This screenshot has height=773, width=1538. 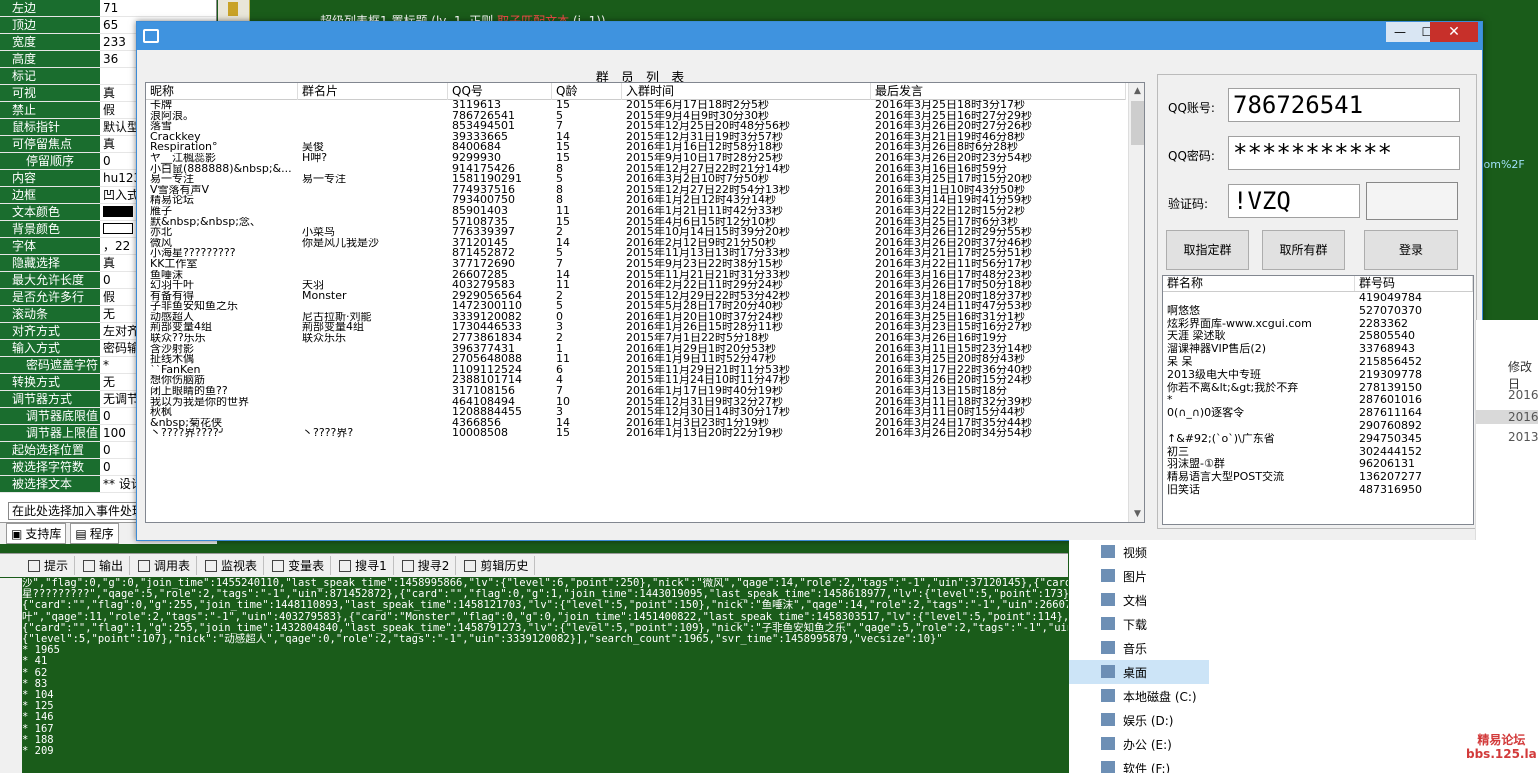 What do you see at coordinates (1412, 201) in the screenshot?
I see `verify-code-image` at bounding box center [1412, 201].